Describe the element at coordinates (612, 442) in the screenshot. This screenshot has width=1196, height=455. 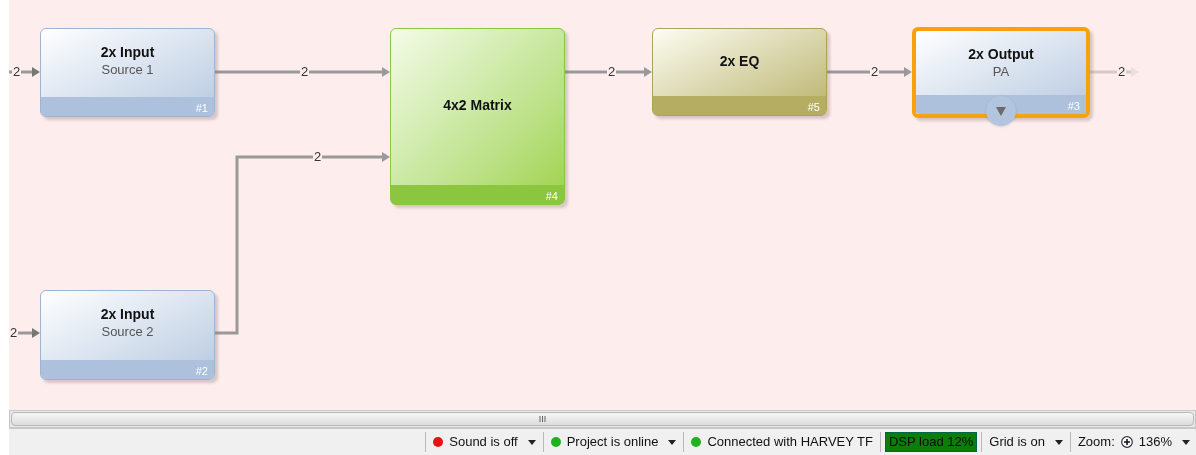
I see `status-text: Project is online` at that location.